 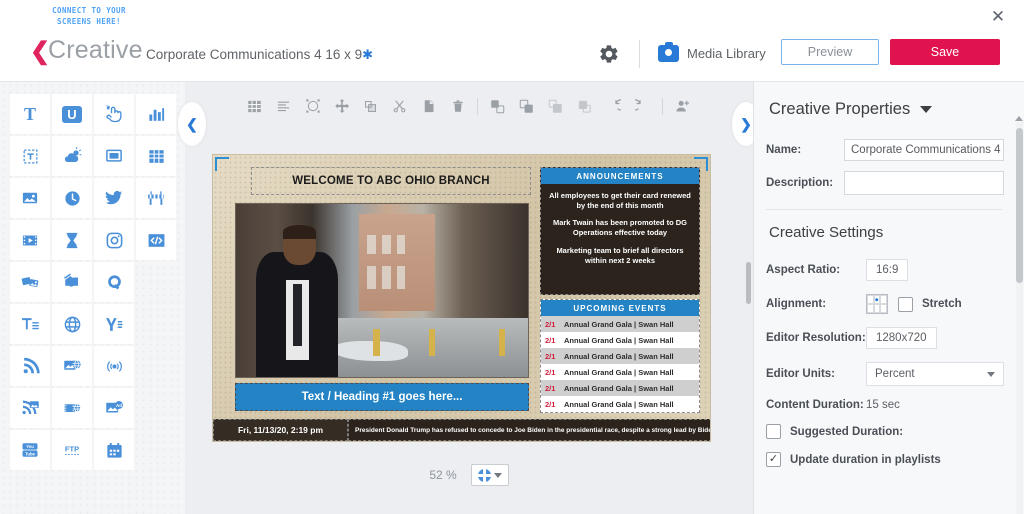 I want to click on editor-units-select: Percent, so click(x=935, y=374).